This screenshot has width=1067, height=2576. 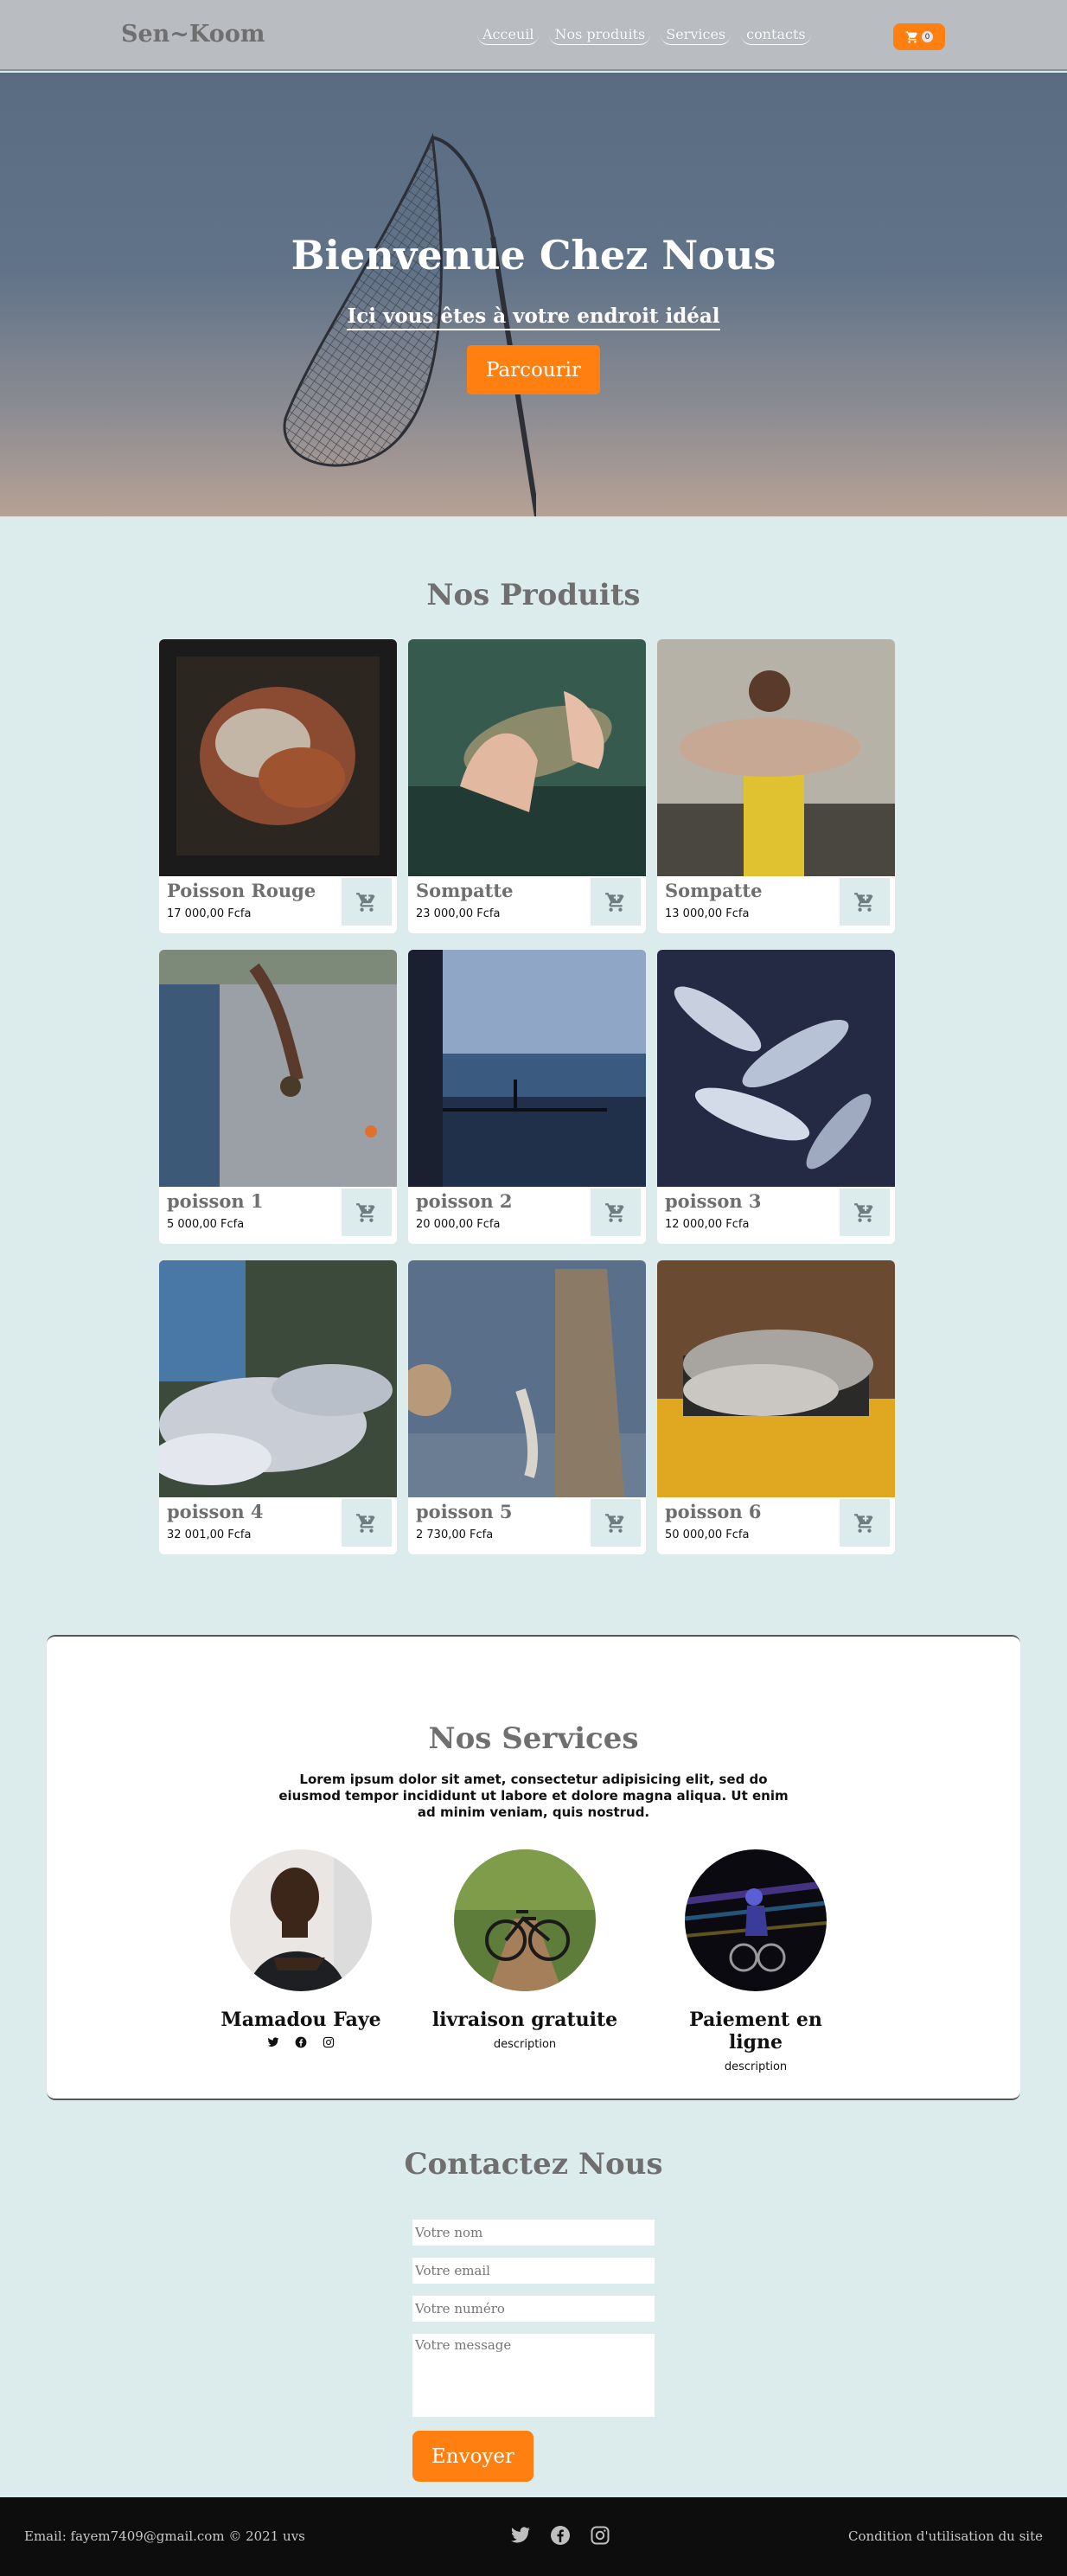 What do you see at coordinates (533, 2271) in the screenshot?
I see `email-field` at bounding box center [533, 2271].